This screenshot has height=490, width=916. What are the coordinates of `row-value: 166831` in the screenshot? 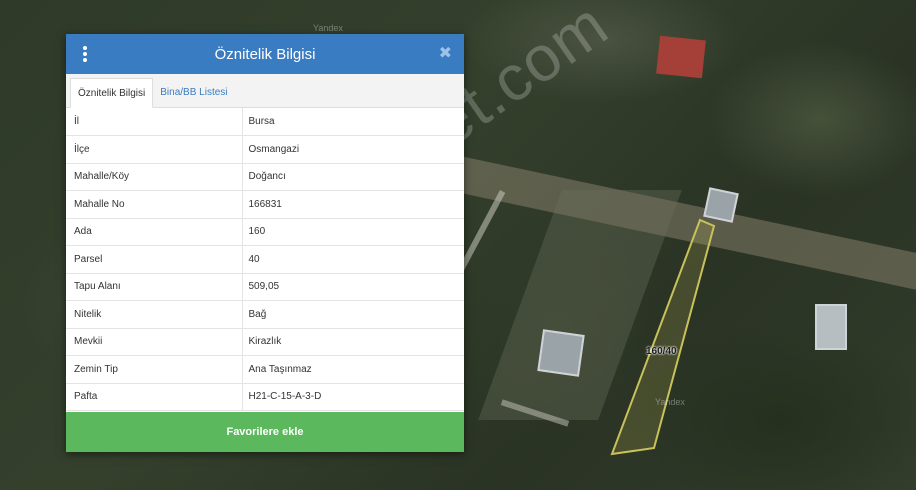 It's located at (353, 204).